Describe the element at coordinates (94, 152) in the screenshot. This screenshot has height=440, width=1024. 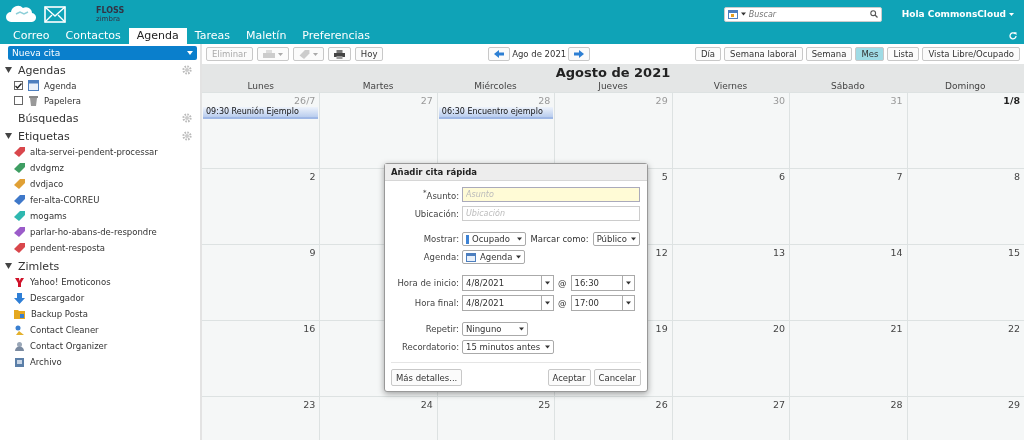
I see `tag-name: alta-servei-pendent-processar` at that location.